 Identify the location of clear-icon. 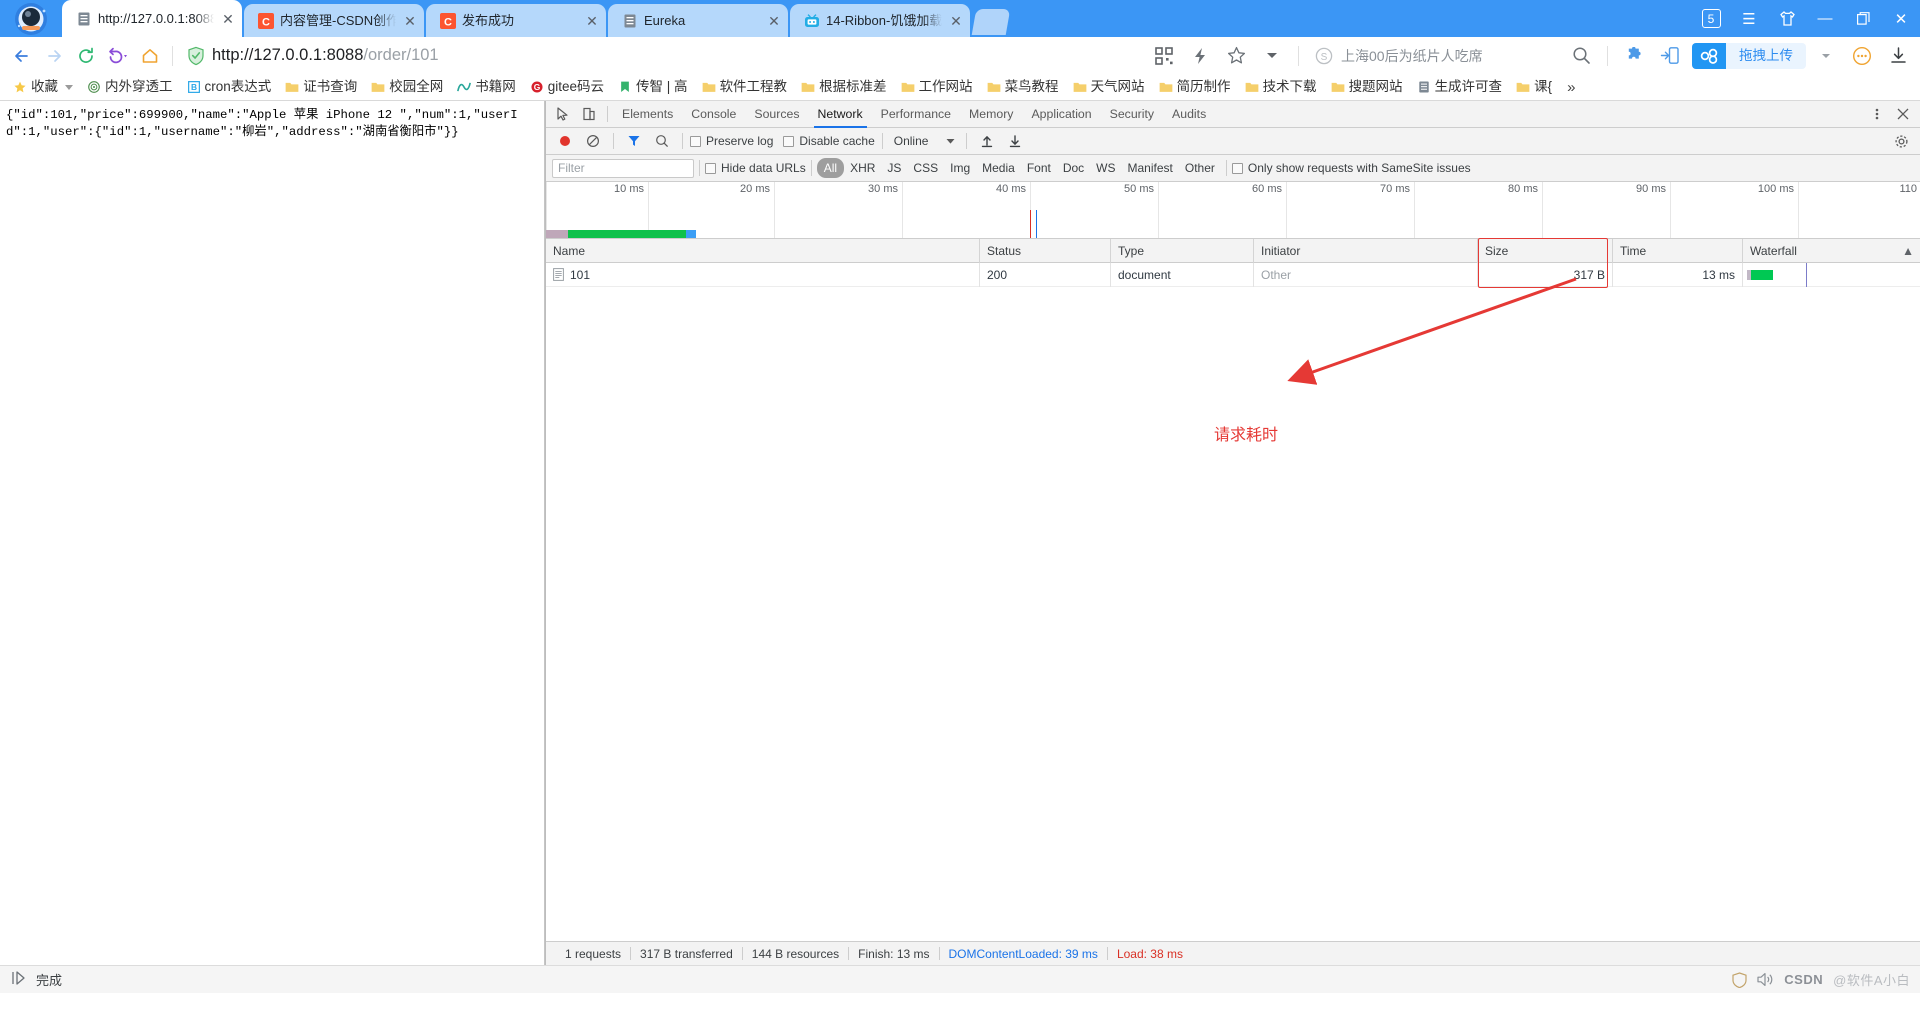
(593, 141).